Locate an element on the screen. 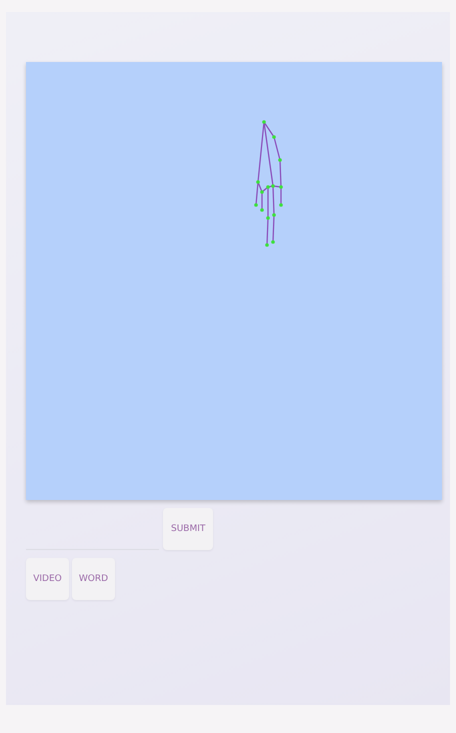  mode-button: WORD is located at coordinates (93, 579).